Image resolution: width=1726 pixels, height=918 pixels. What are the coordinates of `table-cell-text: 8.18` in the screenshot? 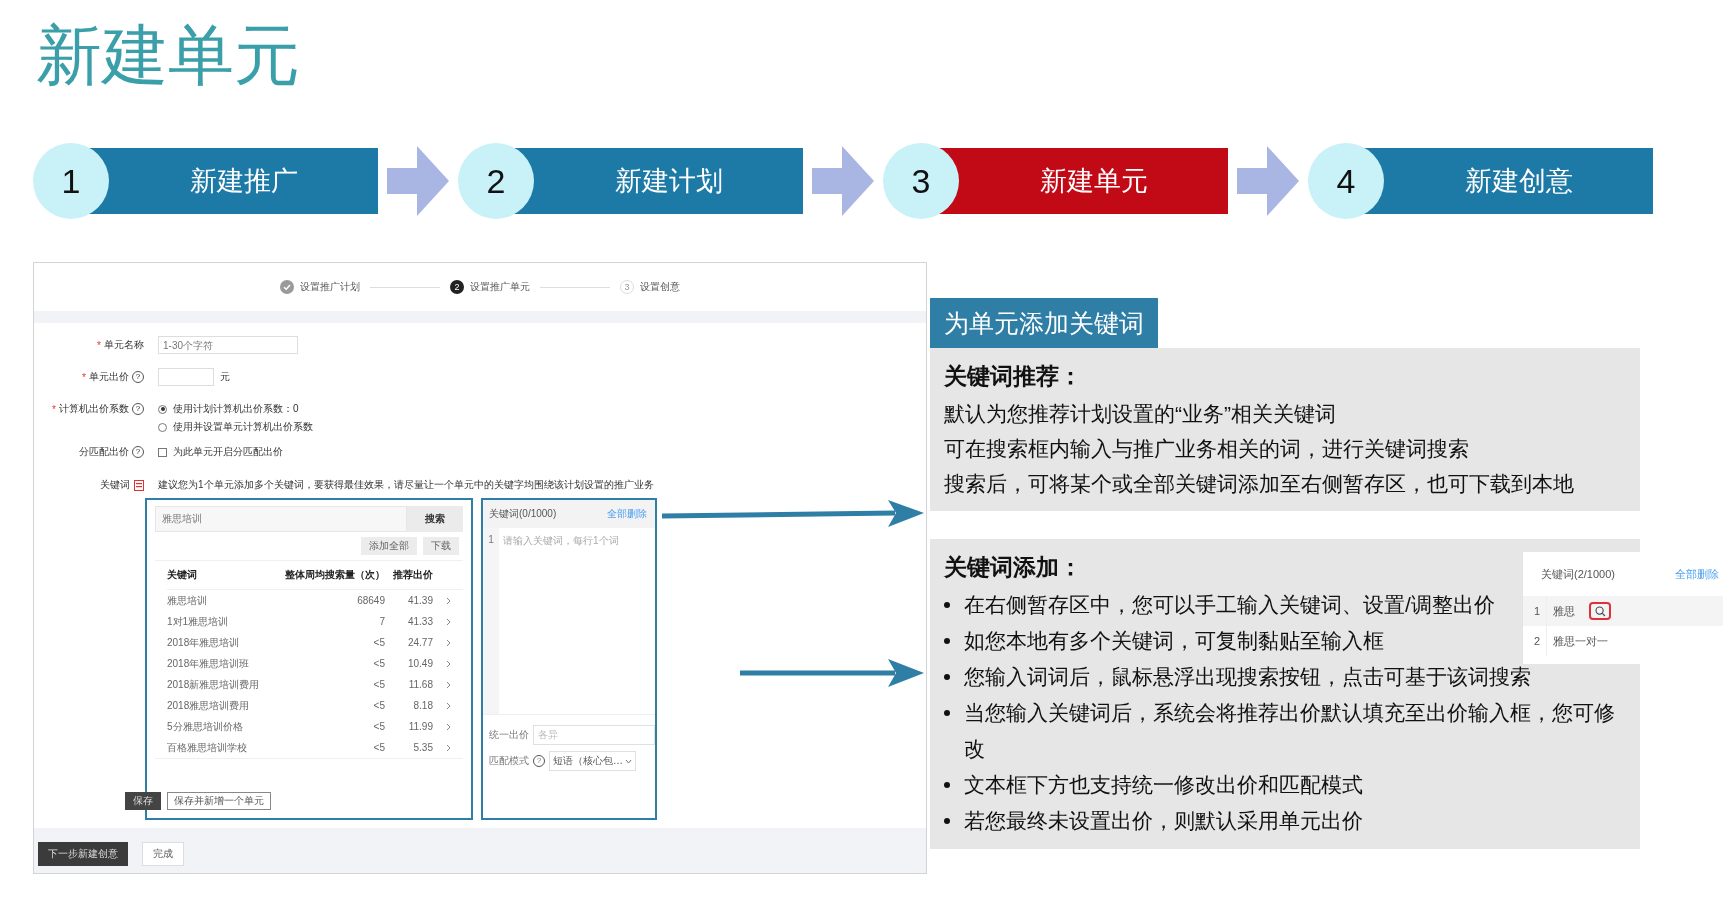 It's located at (422, 706).